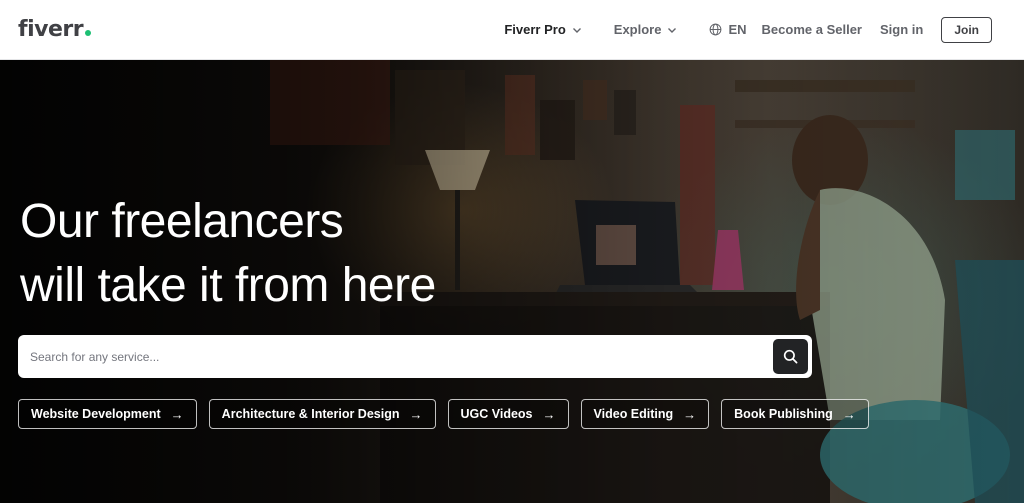 This screenshot has height=503, width=1024. I want to click on nav-language-label: EN, so click(737, 29).